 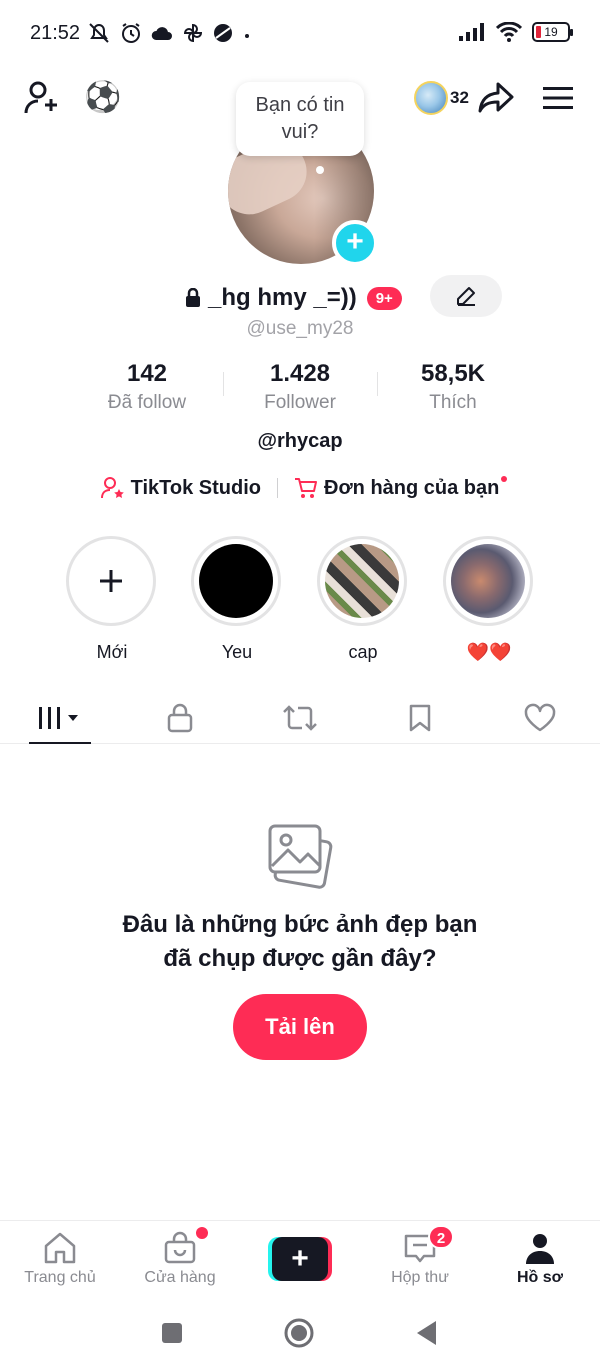 I want to click on add-story-button: +, so click(x=355, y=243).